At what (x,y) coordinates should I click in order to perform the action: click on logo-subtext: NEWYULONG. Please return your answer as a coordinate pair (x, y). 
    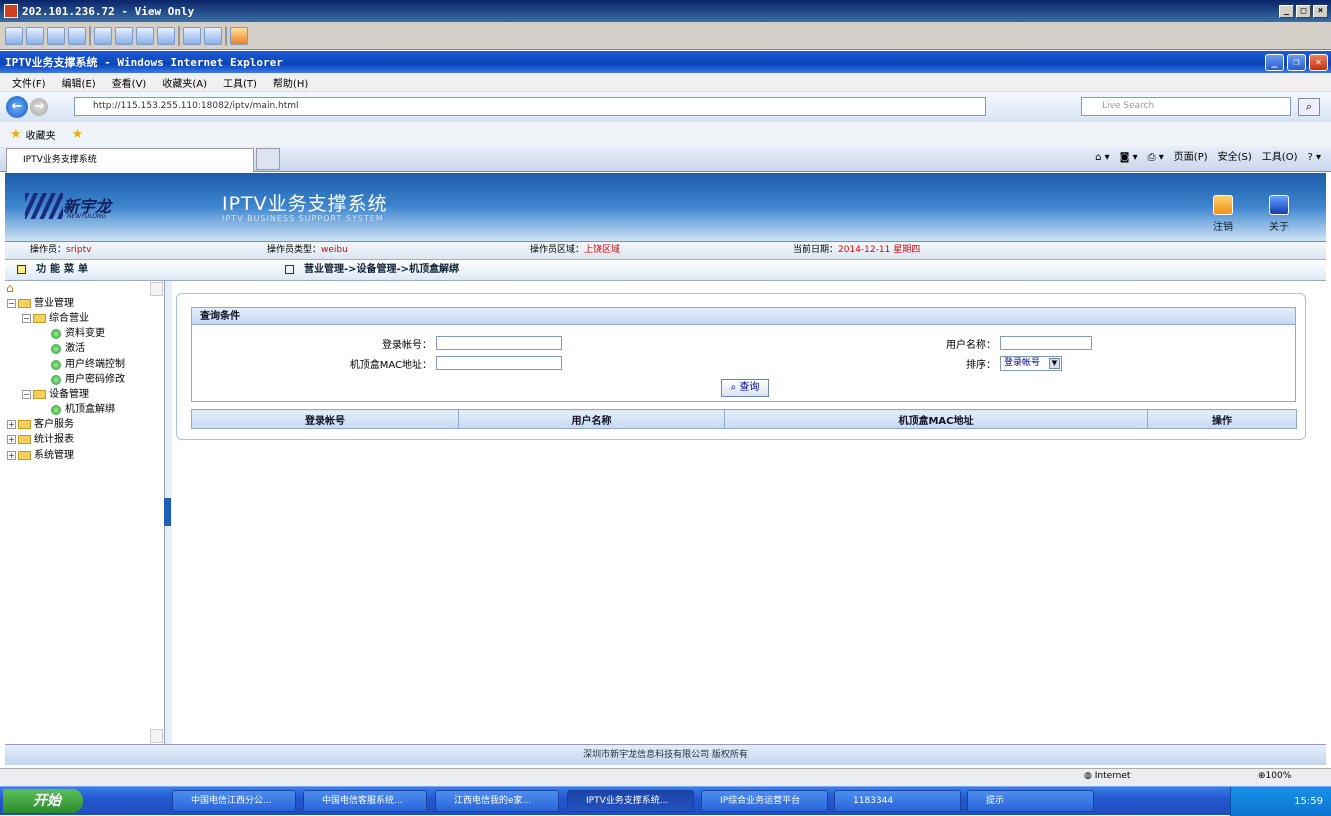
    Looking at the image, I should click on (87, 216).